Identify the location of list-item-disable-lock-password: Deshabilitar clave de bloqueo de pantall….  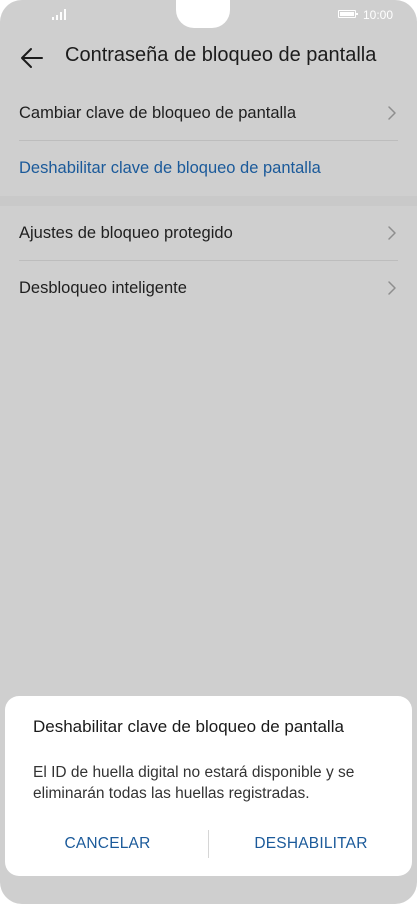
(208, 168).